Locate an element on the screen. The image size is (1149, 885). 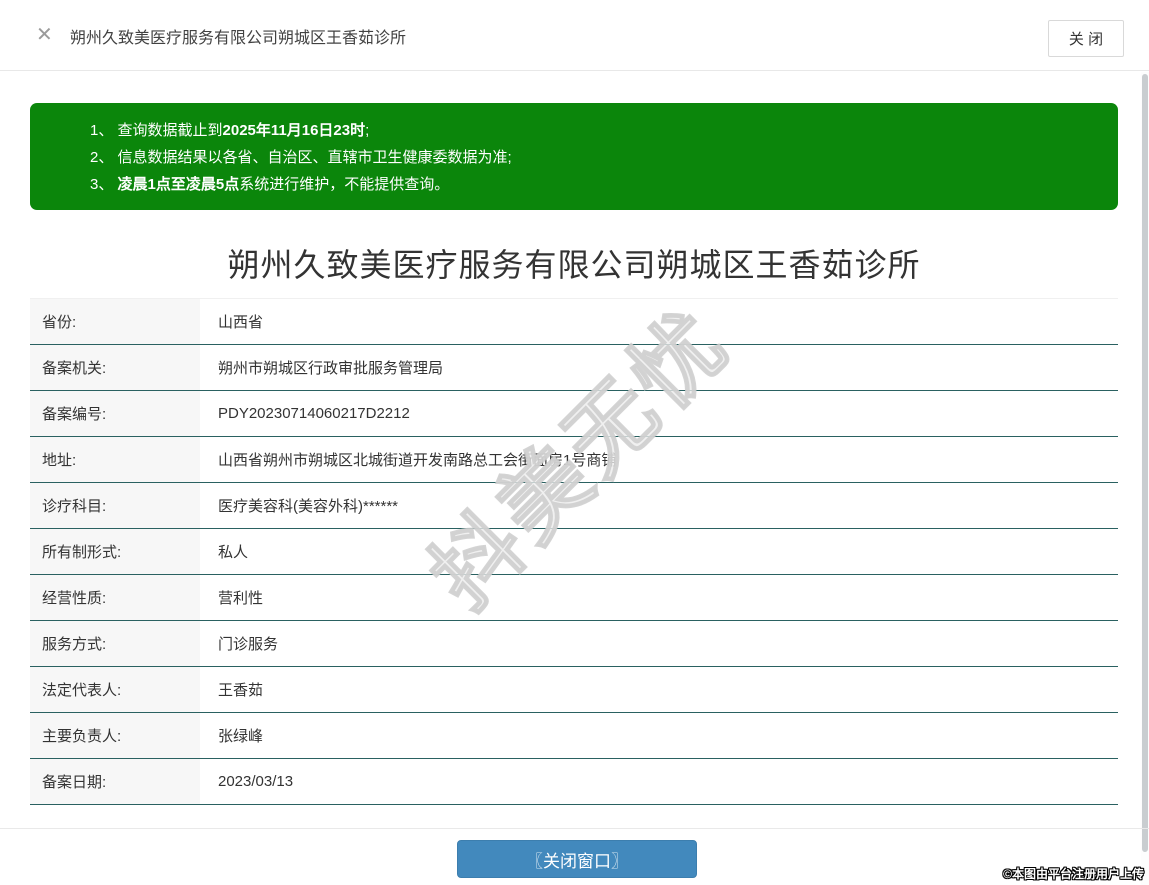
row-value: 山西省 is located at coordinates (659, 321).